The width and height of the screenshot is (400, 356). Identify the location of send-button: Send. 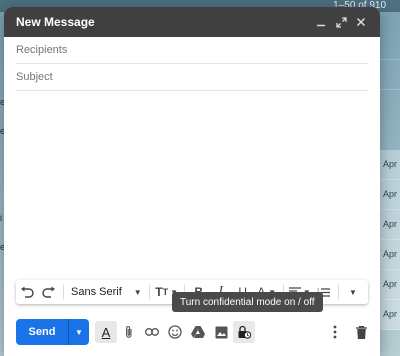
(42, 332).